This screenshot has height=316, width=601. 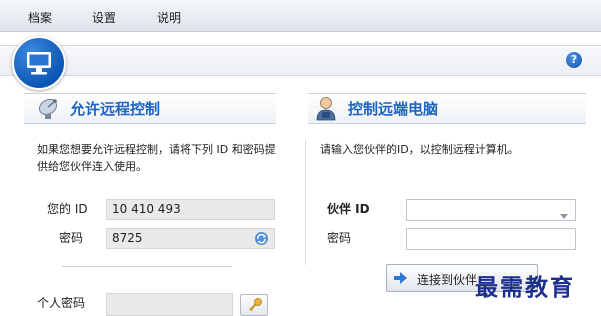 What do you see at coordinates (491, 239) in the screenshot?
I see `partner-password-field` at bounding box center [491, 239].